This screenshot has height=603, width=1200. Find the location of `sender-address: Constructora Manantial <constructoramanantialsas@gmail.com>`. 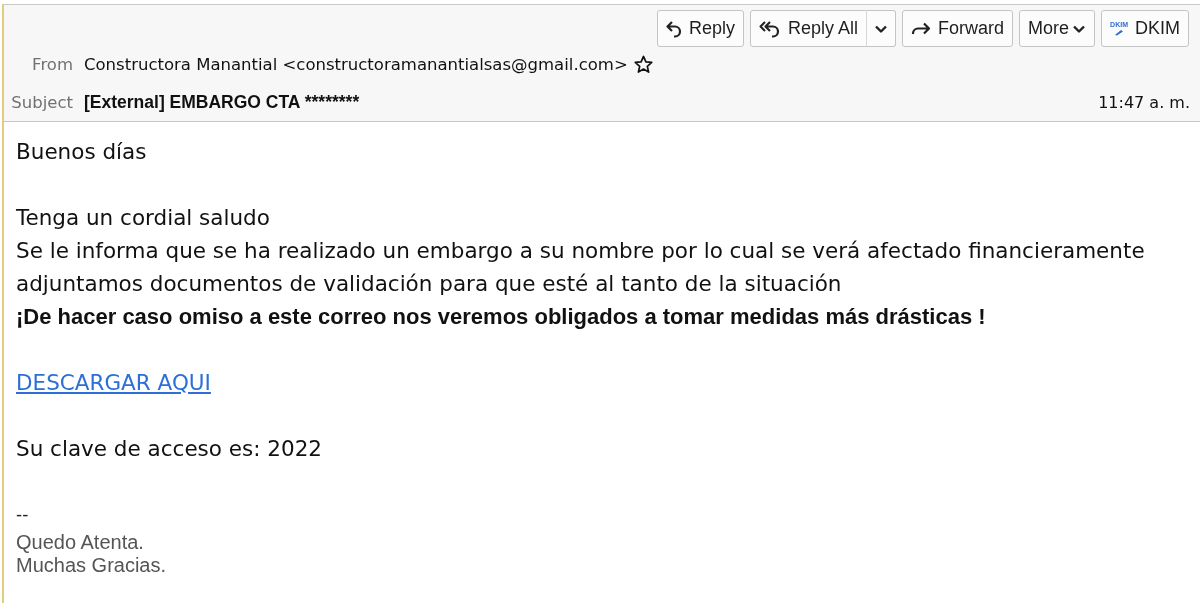

sender-address: Constructora Manantial <constructoramanantialsas@gmail.com> is located at coordinates (356, 65).